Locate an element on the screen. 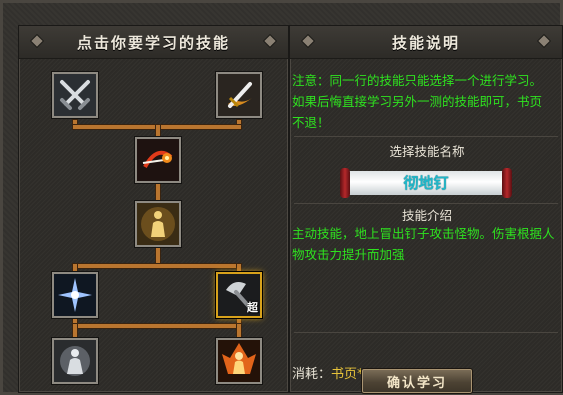 The height and width of the screenshot is (395, 563). skill-slot-flame-warrior is located at coordinates (239, 361).